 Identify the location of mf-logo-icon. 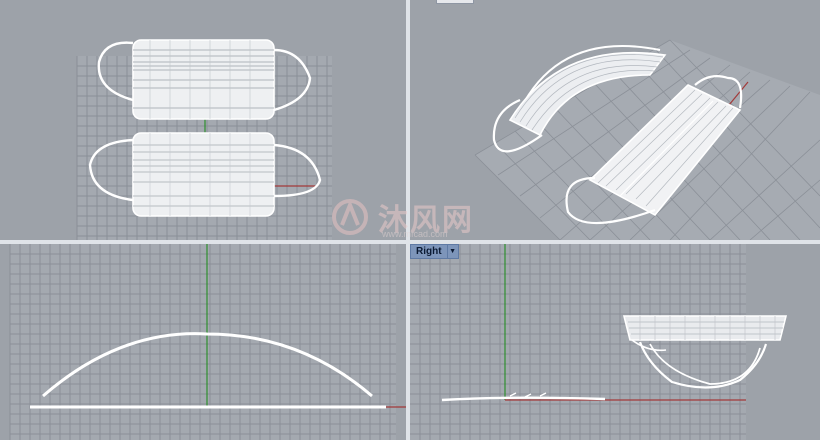
(350, 217).